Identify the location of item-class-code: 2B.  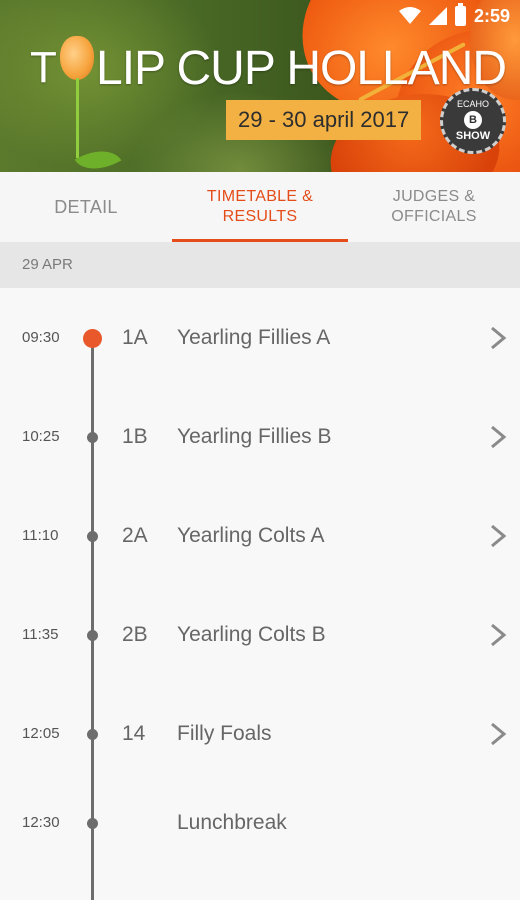
(135, 634).